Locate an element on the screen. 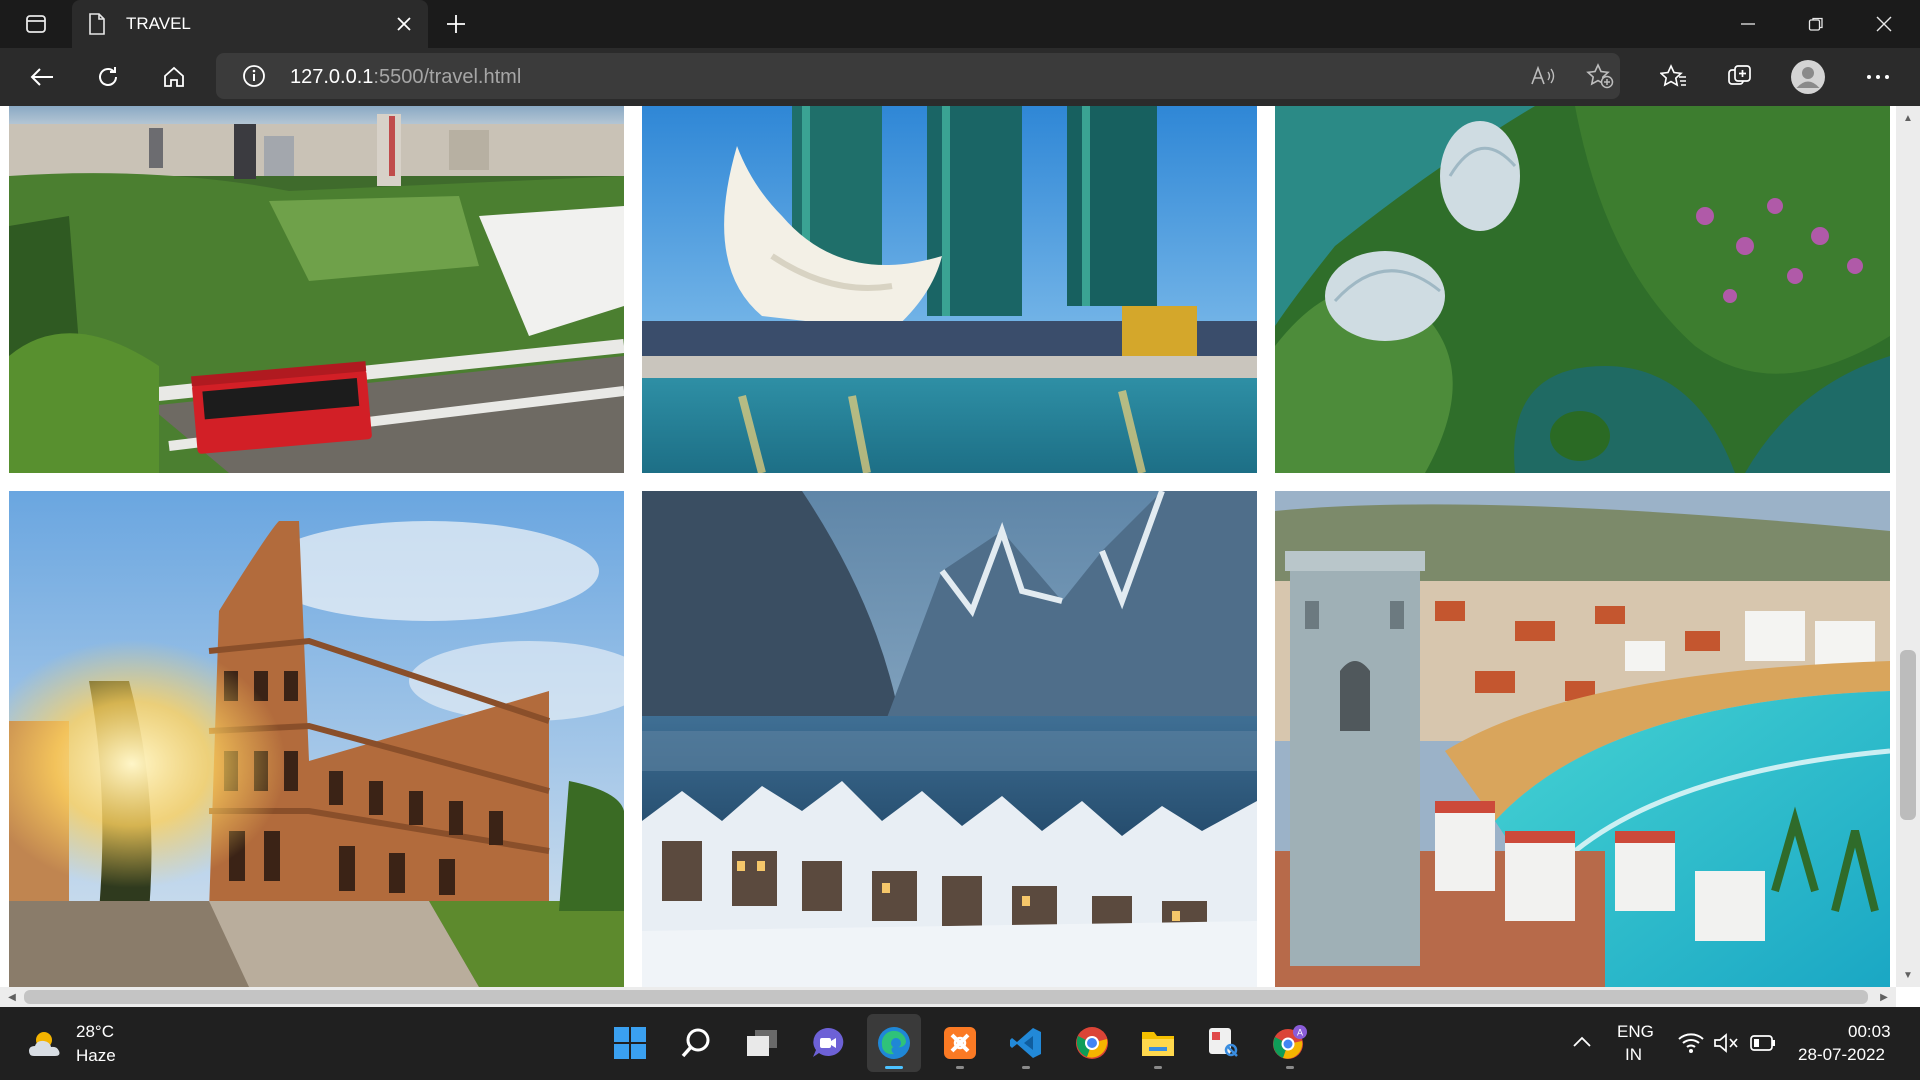 The height and width of the screenshot is (1080, 1920). address-toolbar: 127.0.0.1:5500/travel.html is located at coordinates (960, 77).